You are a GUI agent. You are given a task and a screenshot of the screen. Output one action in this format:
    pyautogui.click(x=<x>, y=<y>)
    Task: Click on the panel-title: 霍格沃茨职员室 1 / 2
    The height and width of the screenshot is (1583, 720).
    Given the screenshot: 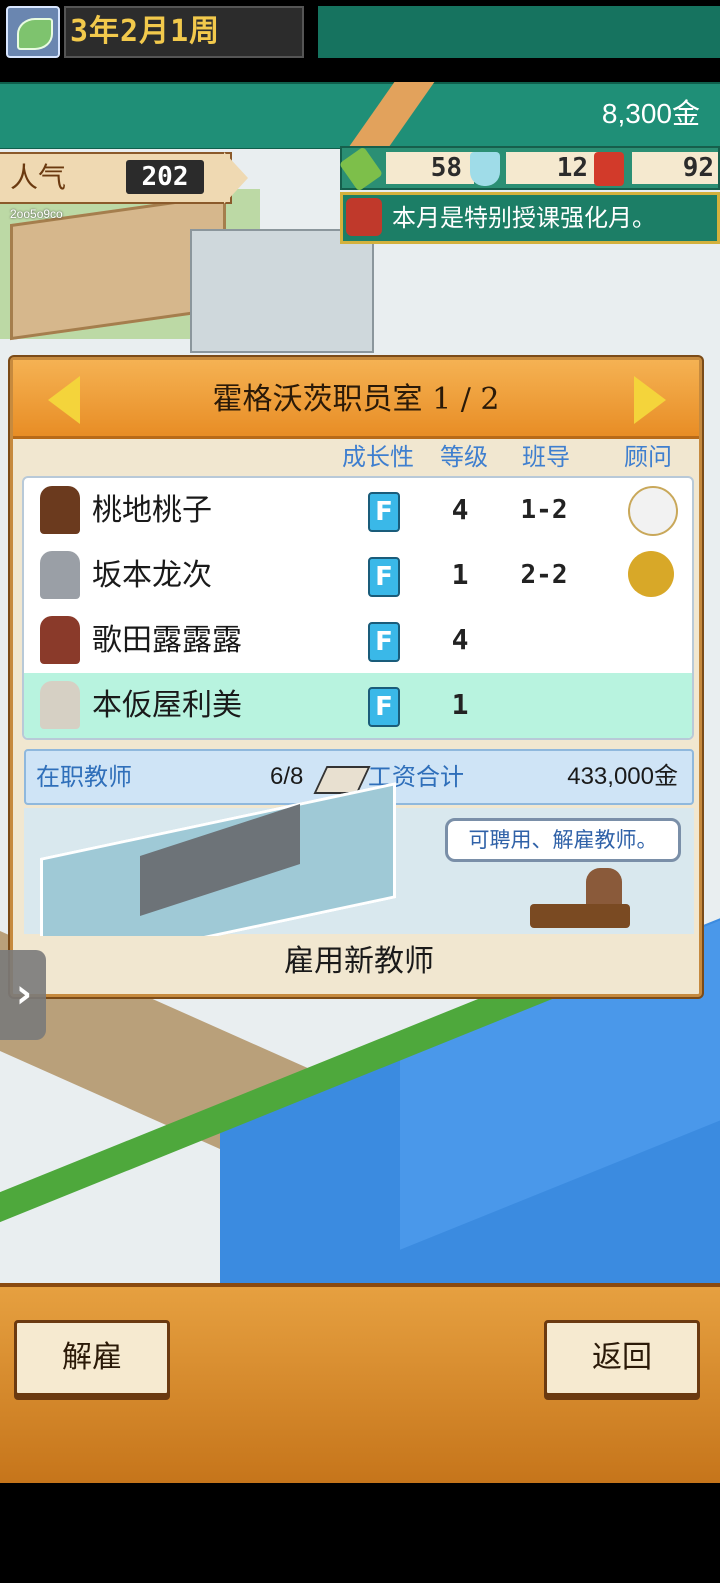 What is the action you would take?
    pyautogui.click(x=356, y=399)
    